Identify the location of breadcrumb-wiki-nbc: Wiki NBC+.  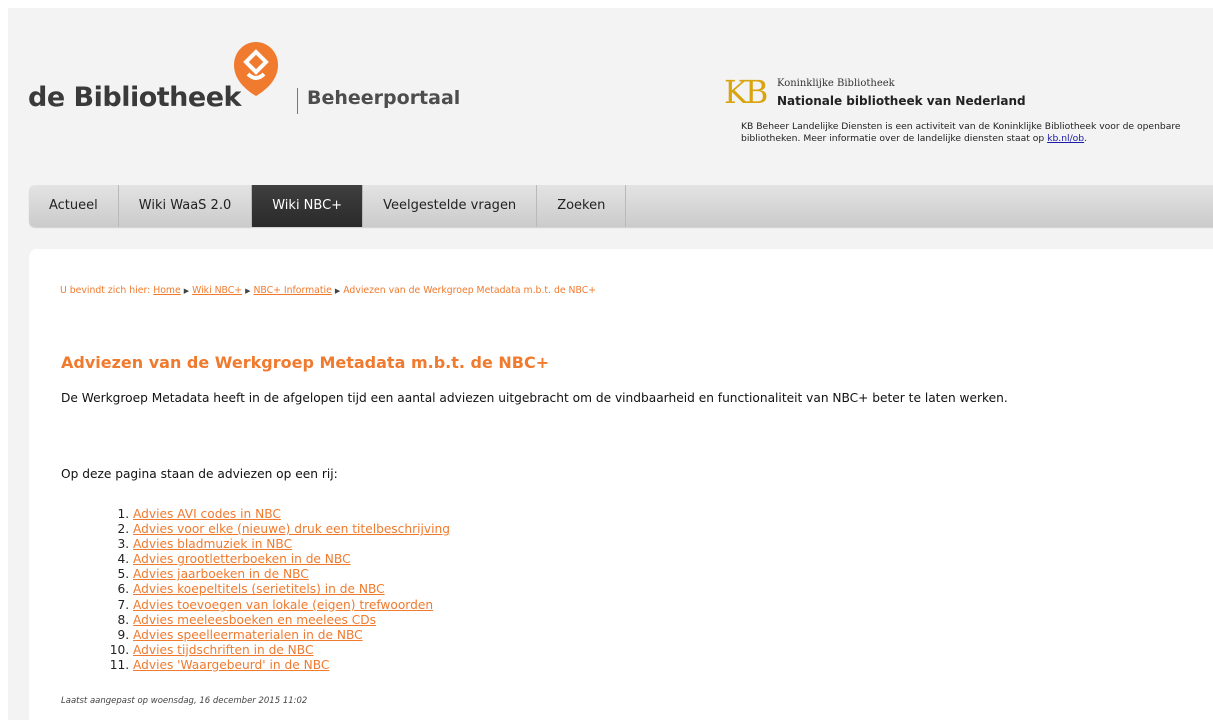
(217, 290).